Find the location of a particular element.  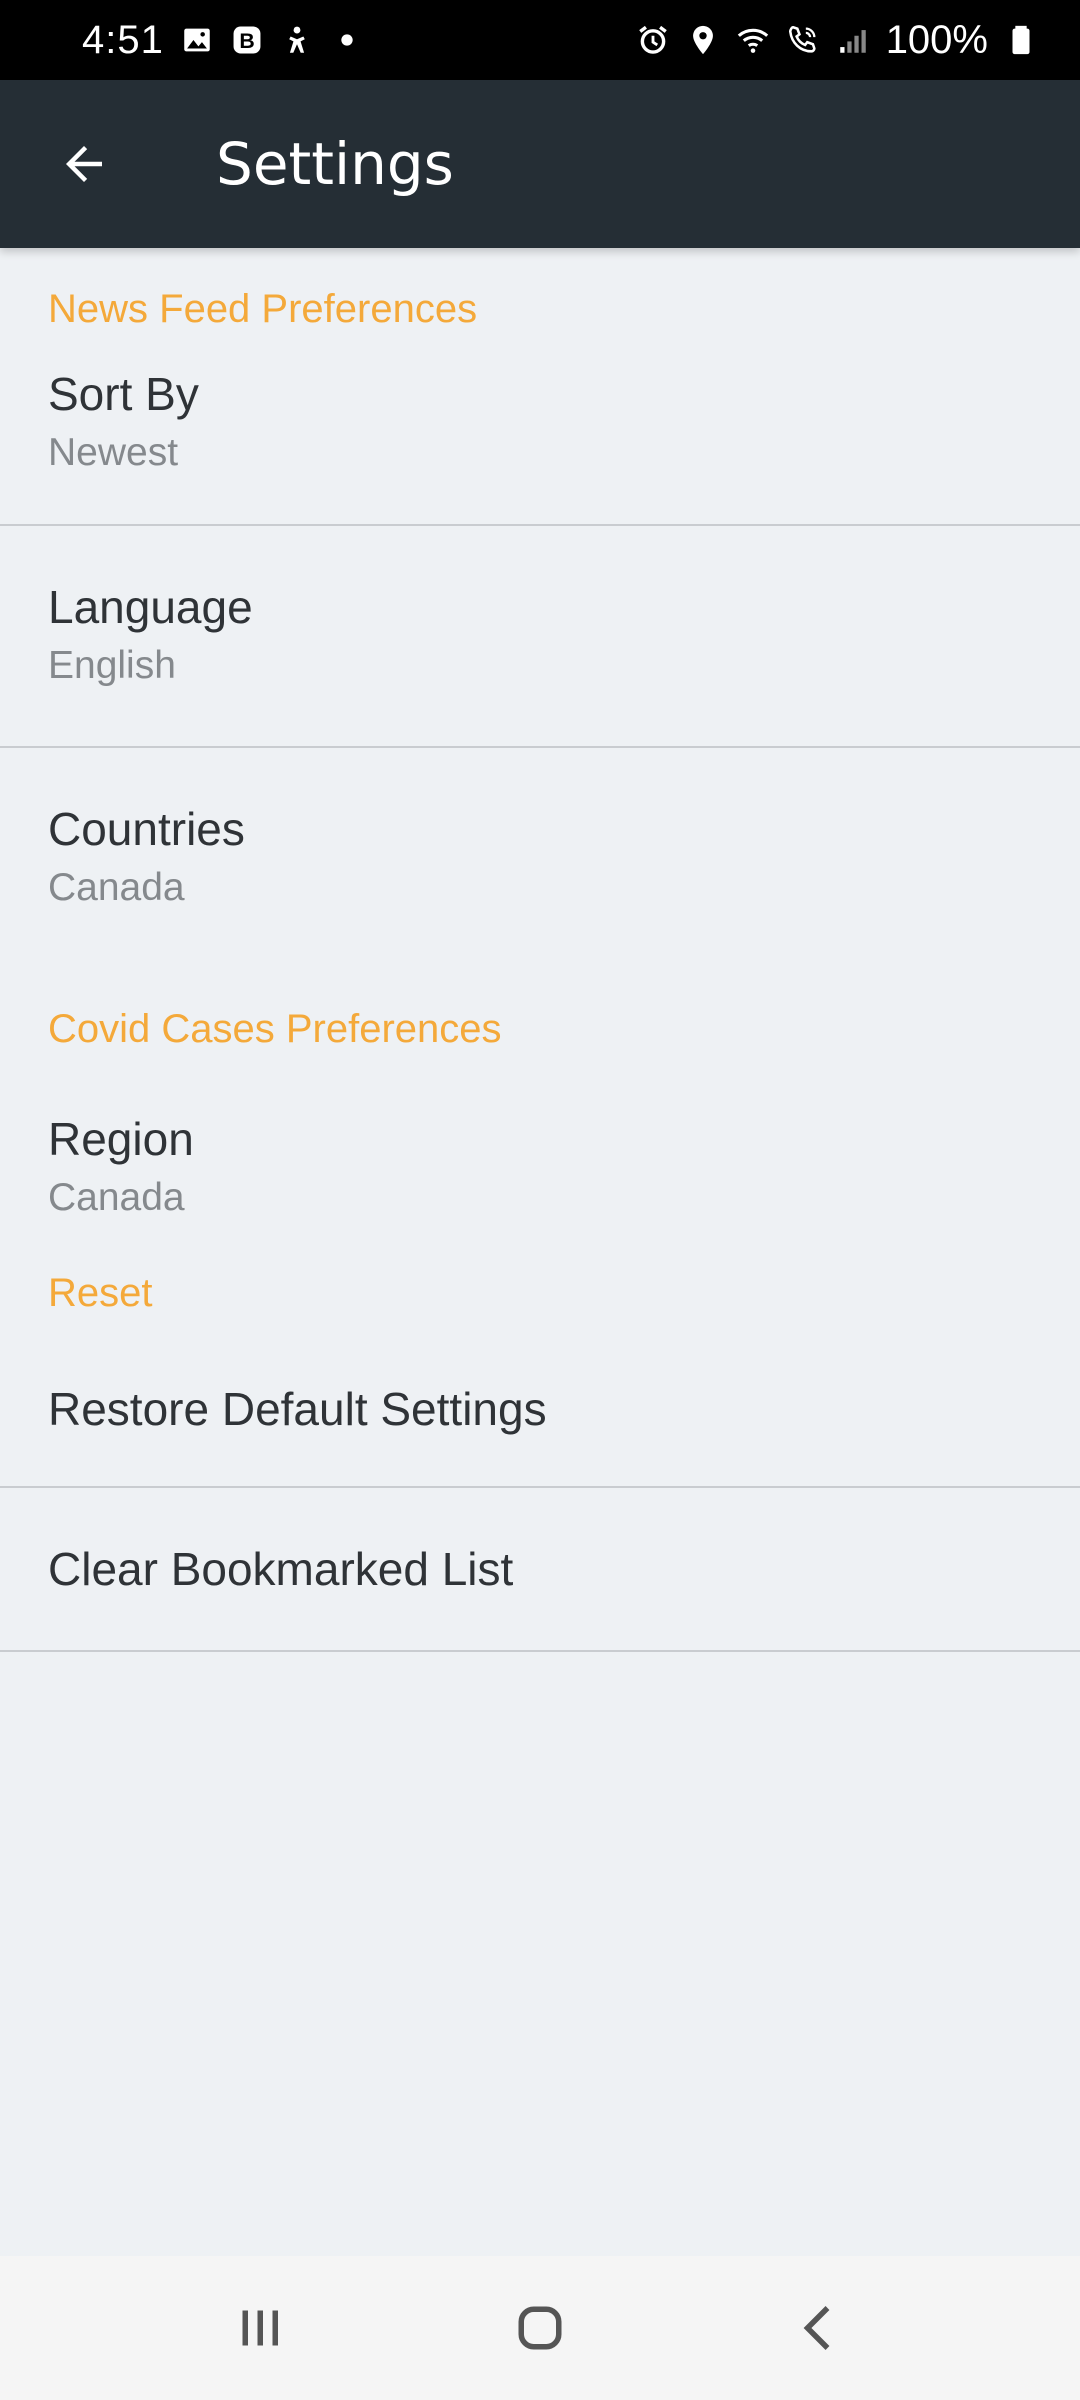

home-button is located at coordinates (540, 2328).